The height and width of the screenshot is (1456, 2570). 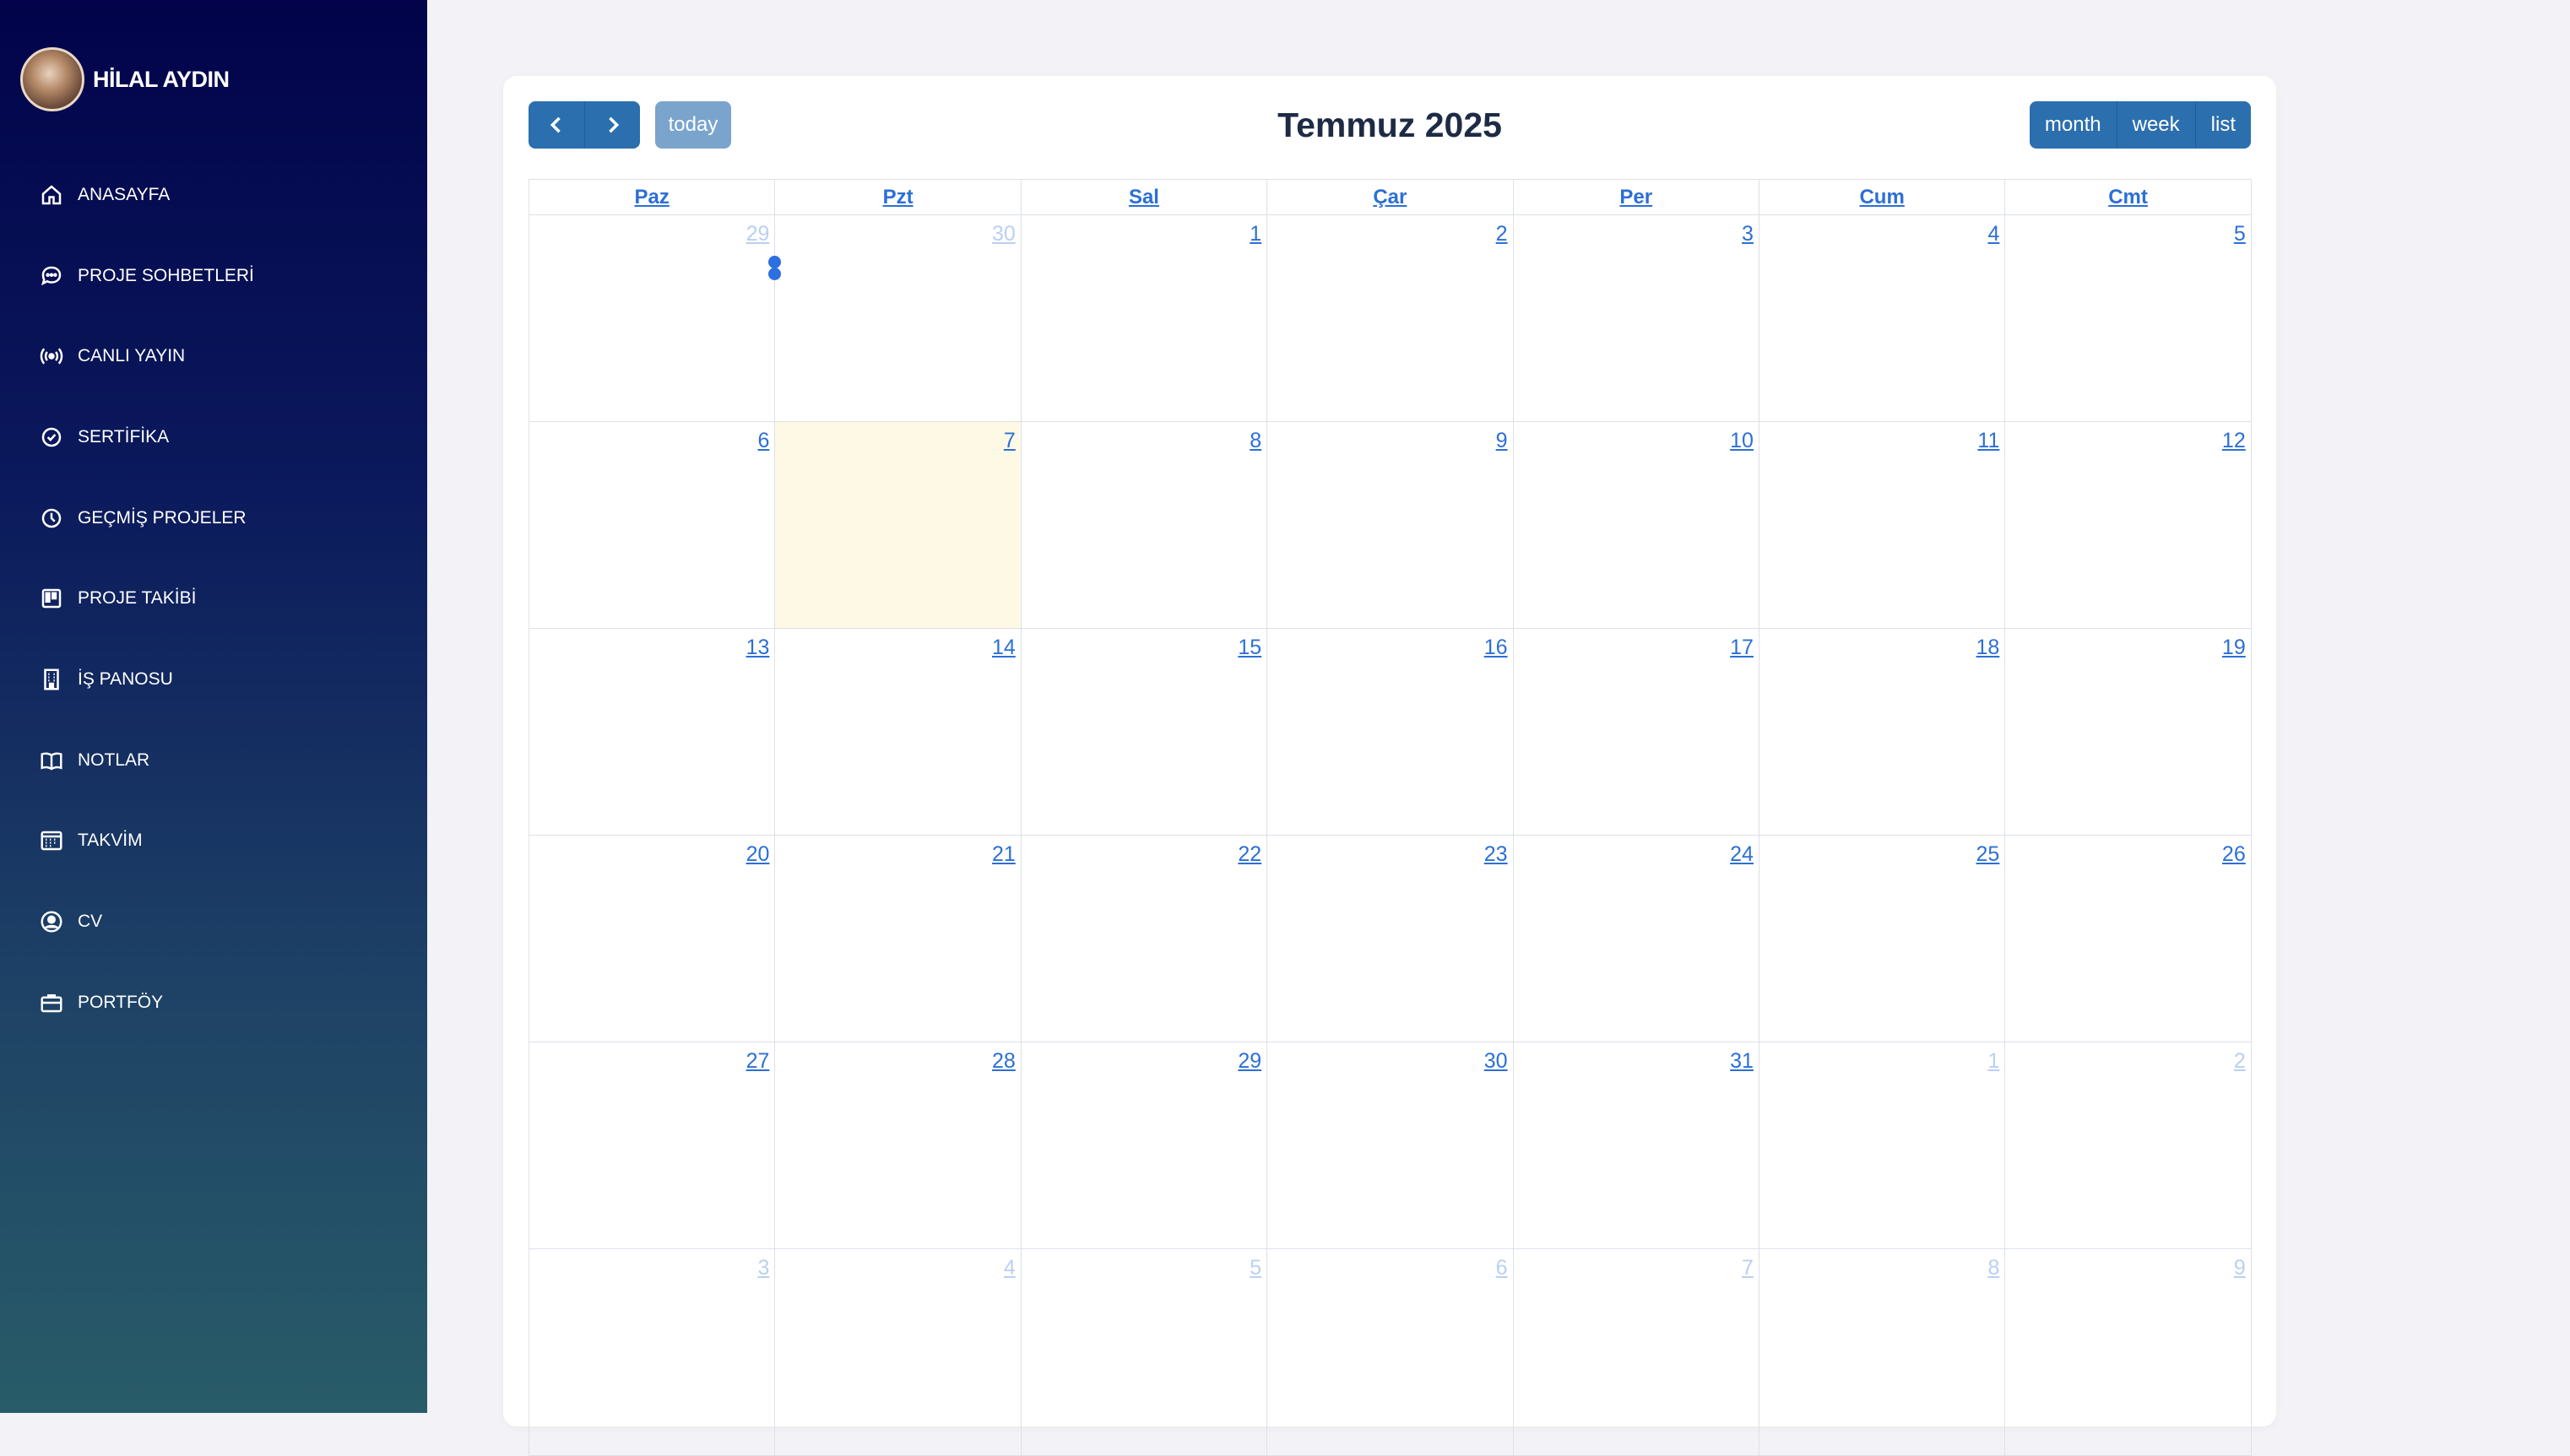 What do you see at coordinates (1249, 648) in the screenshot?
I see `day-number: 15` at bounding box center [1249, 648].